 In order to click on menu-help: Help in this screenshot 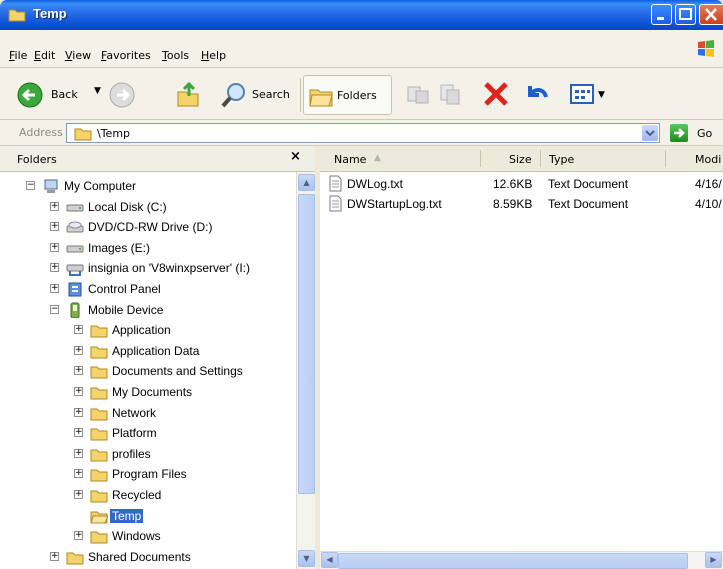, I will do `click(213, 55)`.